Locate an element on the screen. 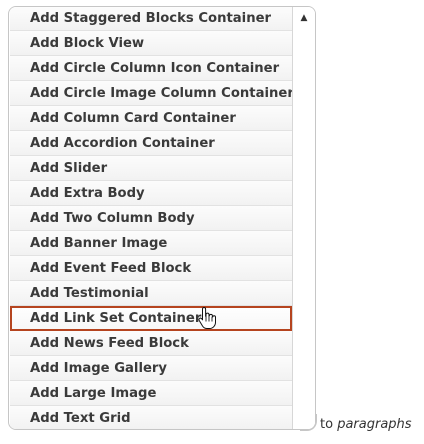  dropdown-item-add-news-feed-block: Add News Feed Block is located at coordinates (151, 343).